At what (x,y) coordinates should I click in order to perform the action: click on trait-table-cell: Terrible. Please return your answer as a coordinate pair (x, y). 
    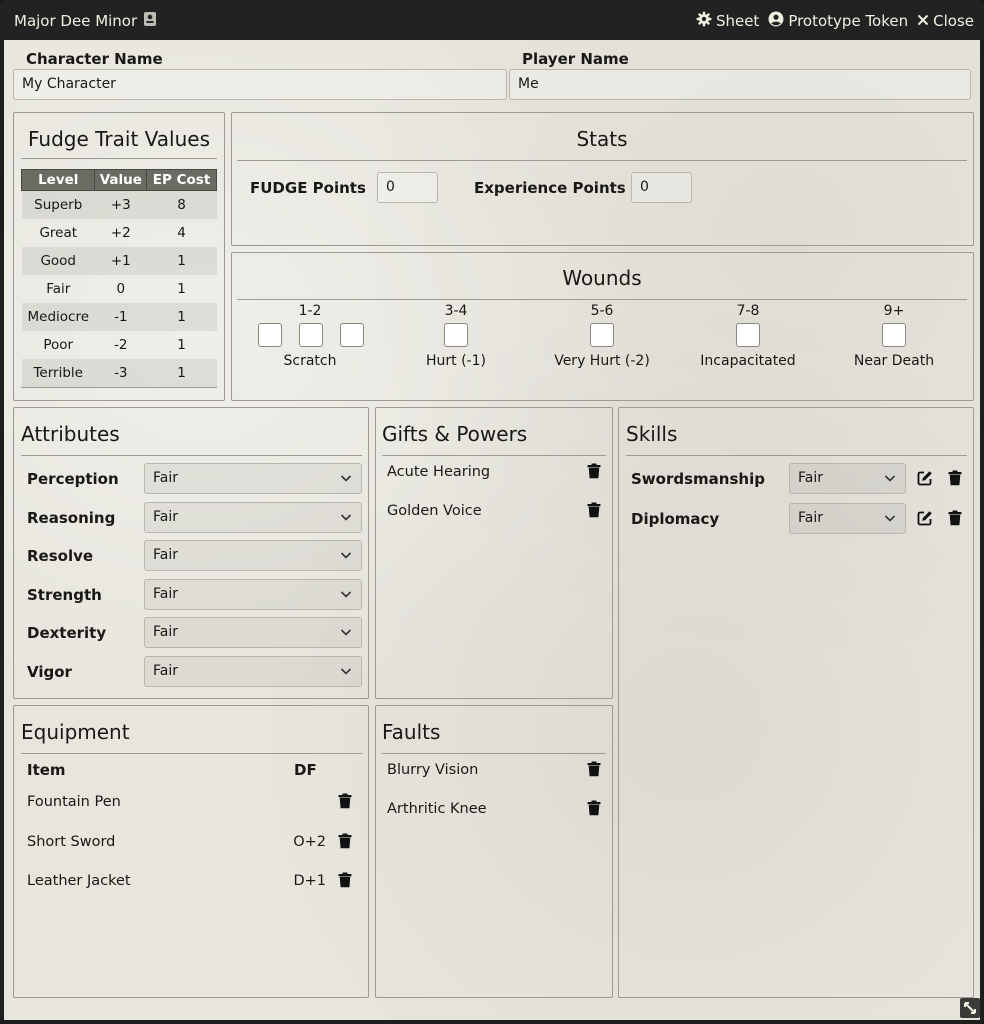
    Looking at the image, I should click on (58, 372).